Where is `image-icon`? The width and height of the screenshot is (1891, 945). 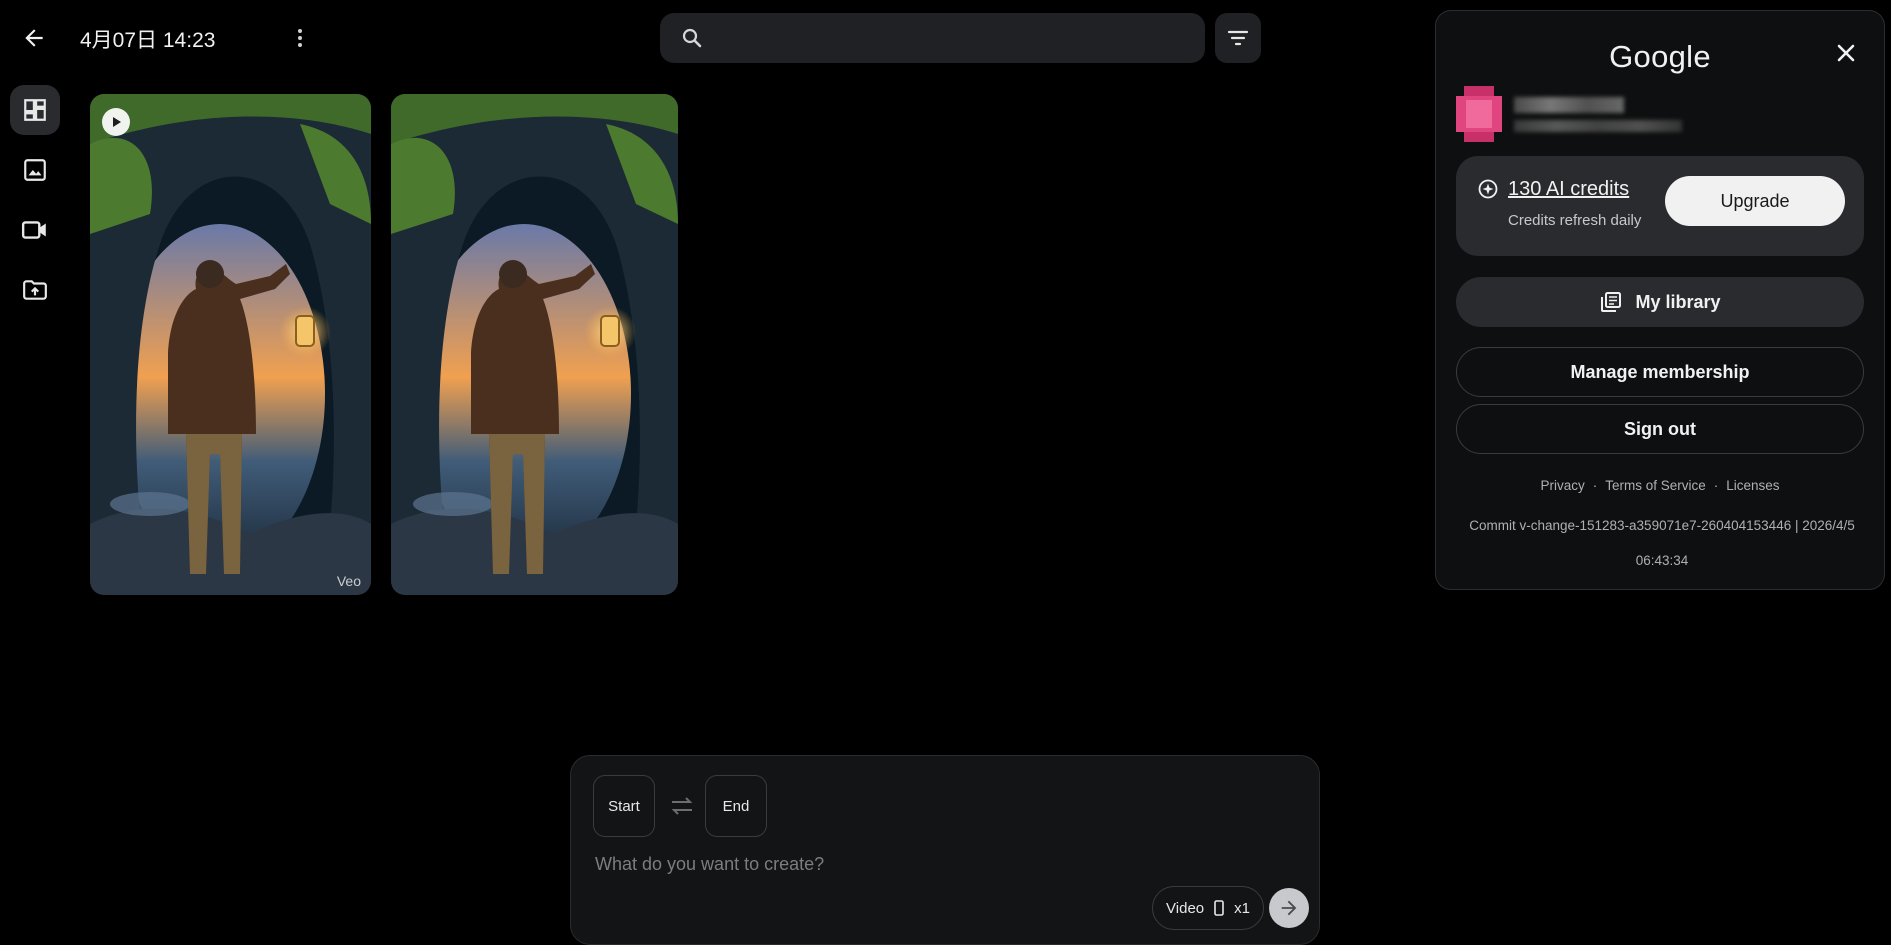 image-icon is located at coordinates (35, 170).